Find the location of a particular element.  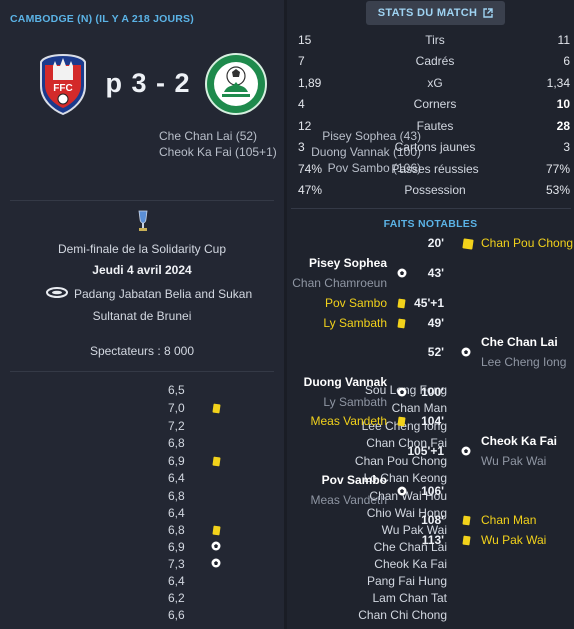

event-assist: Ly Sambath is located at coordinates (355, 402).